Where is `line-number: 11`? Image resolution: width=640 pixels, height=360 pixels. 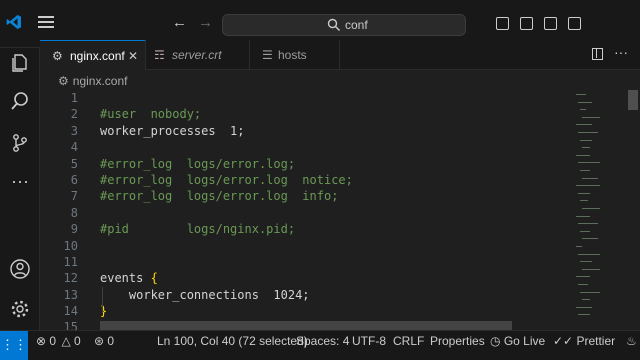
line-number: 11 is located at coordinates (70, 261).